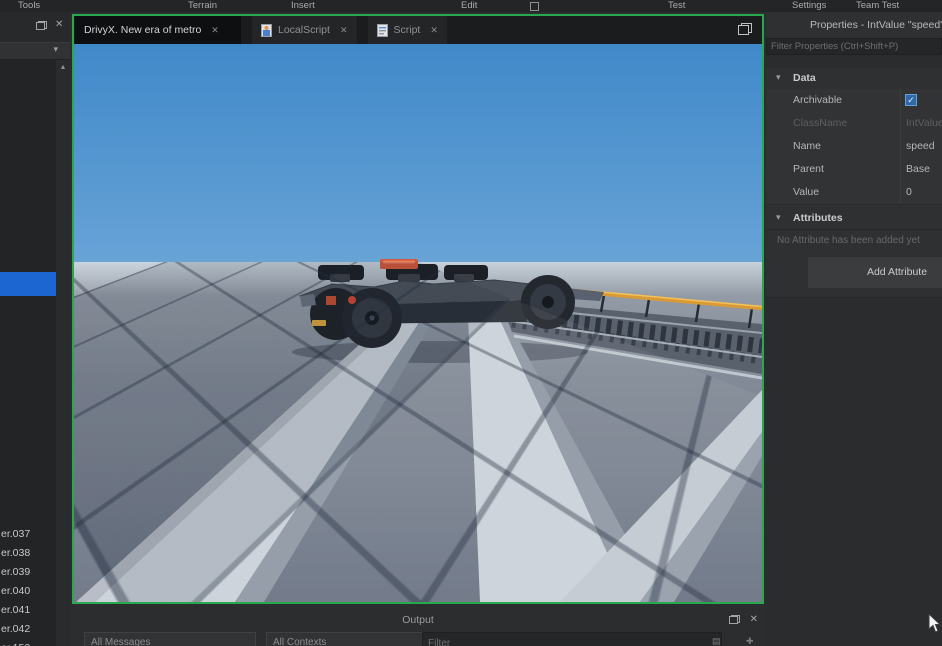 The height and width of the screenshot is (646, 942). What do you see at coordinates (15, 642) in the screenshot?
I see `list-item: er.152` at bounding box center [15, 642].